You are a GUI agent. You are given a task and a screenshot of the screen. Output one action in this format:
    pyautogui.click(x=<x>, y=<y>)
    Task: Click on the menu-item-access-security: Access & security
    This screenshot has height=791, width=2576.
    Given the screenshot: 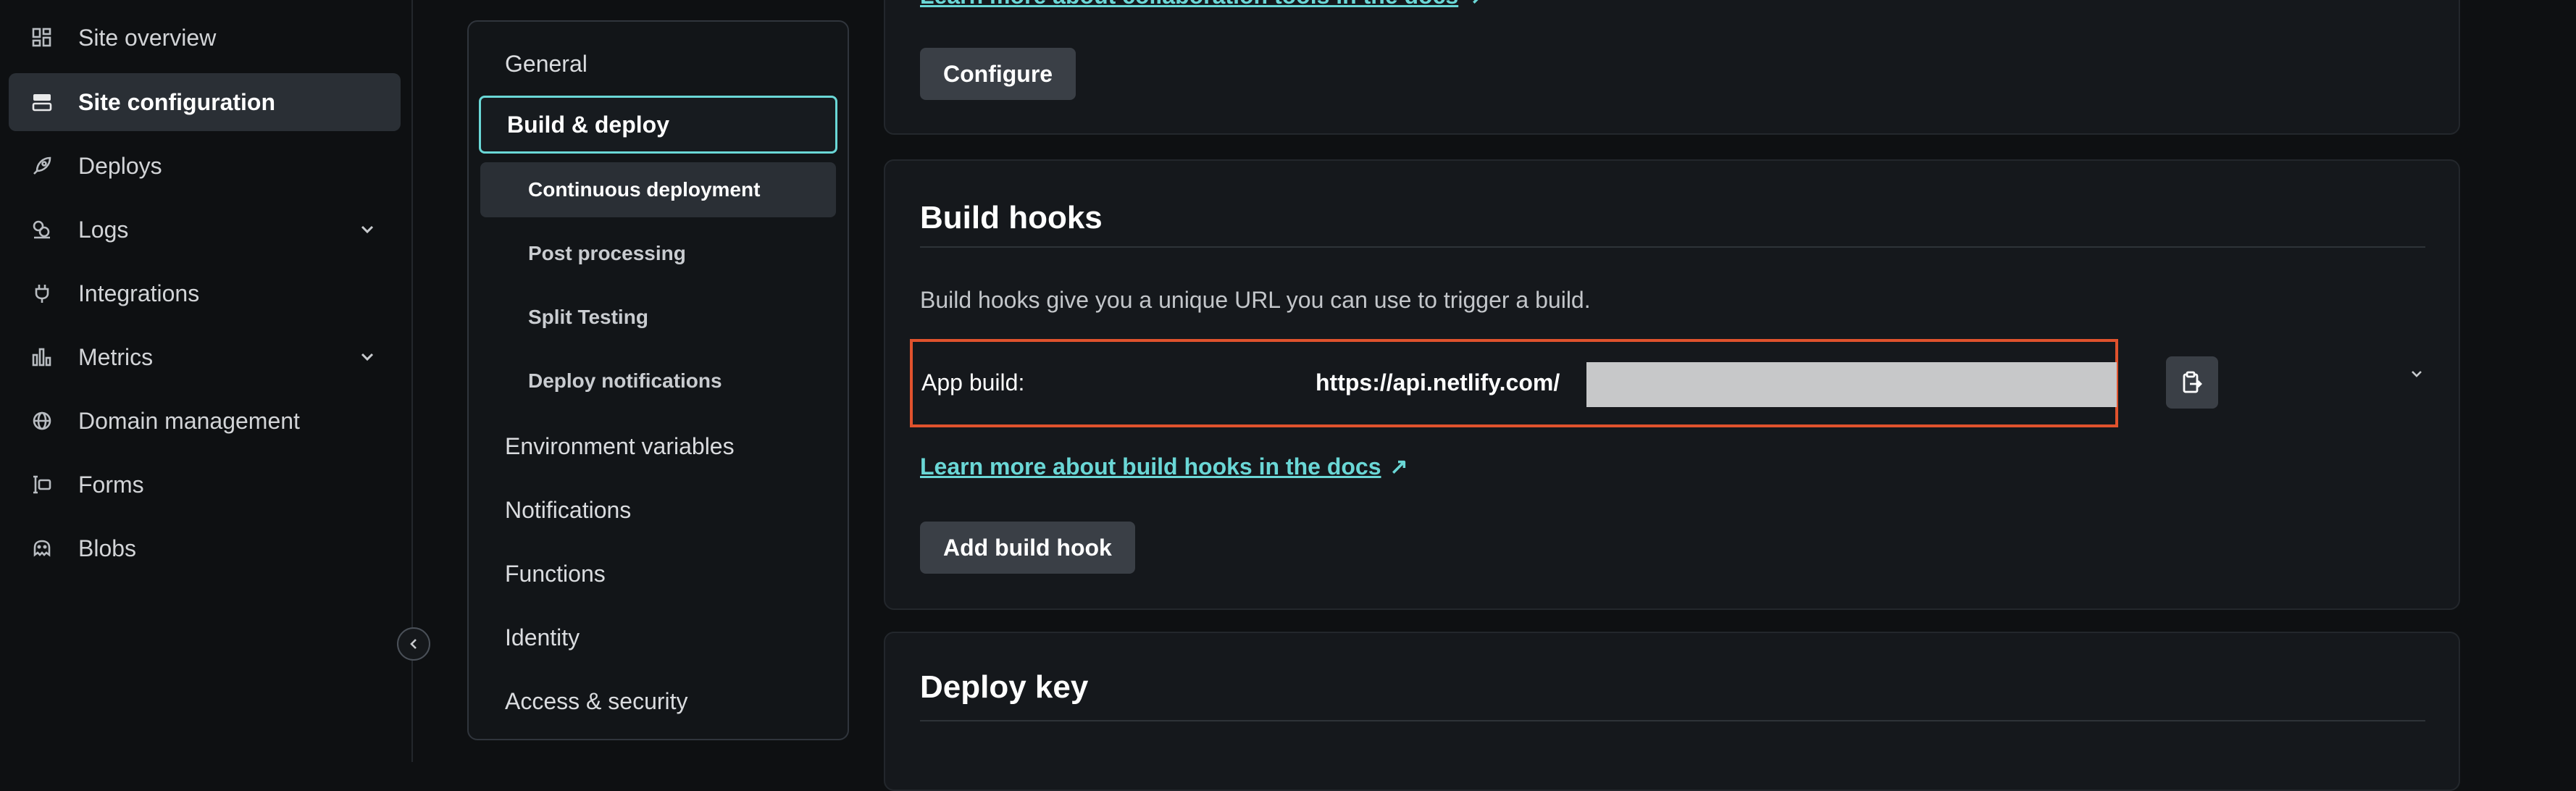 What is the action you would take?
    pyautogui.click(x=658, y=701)
    